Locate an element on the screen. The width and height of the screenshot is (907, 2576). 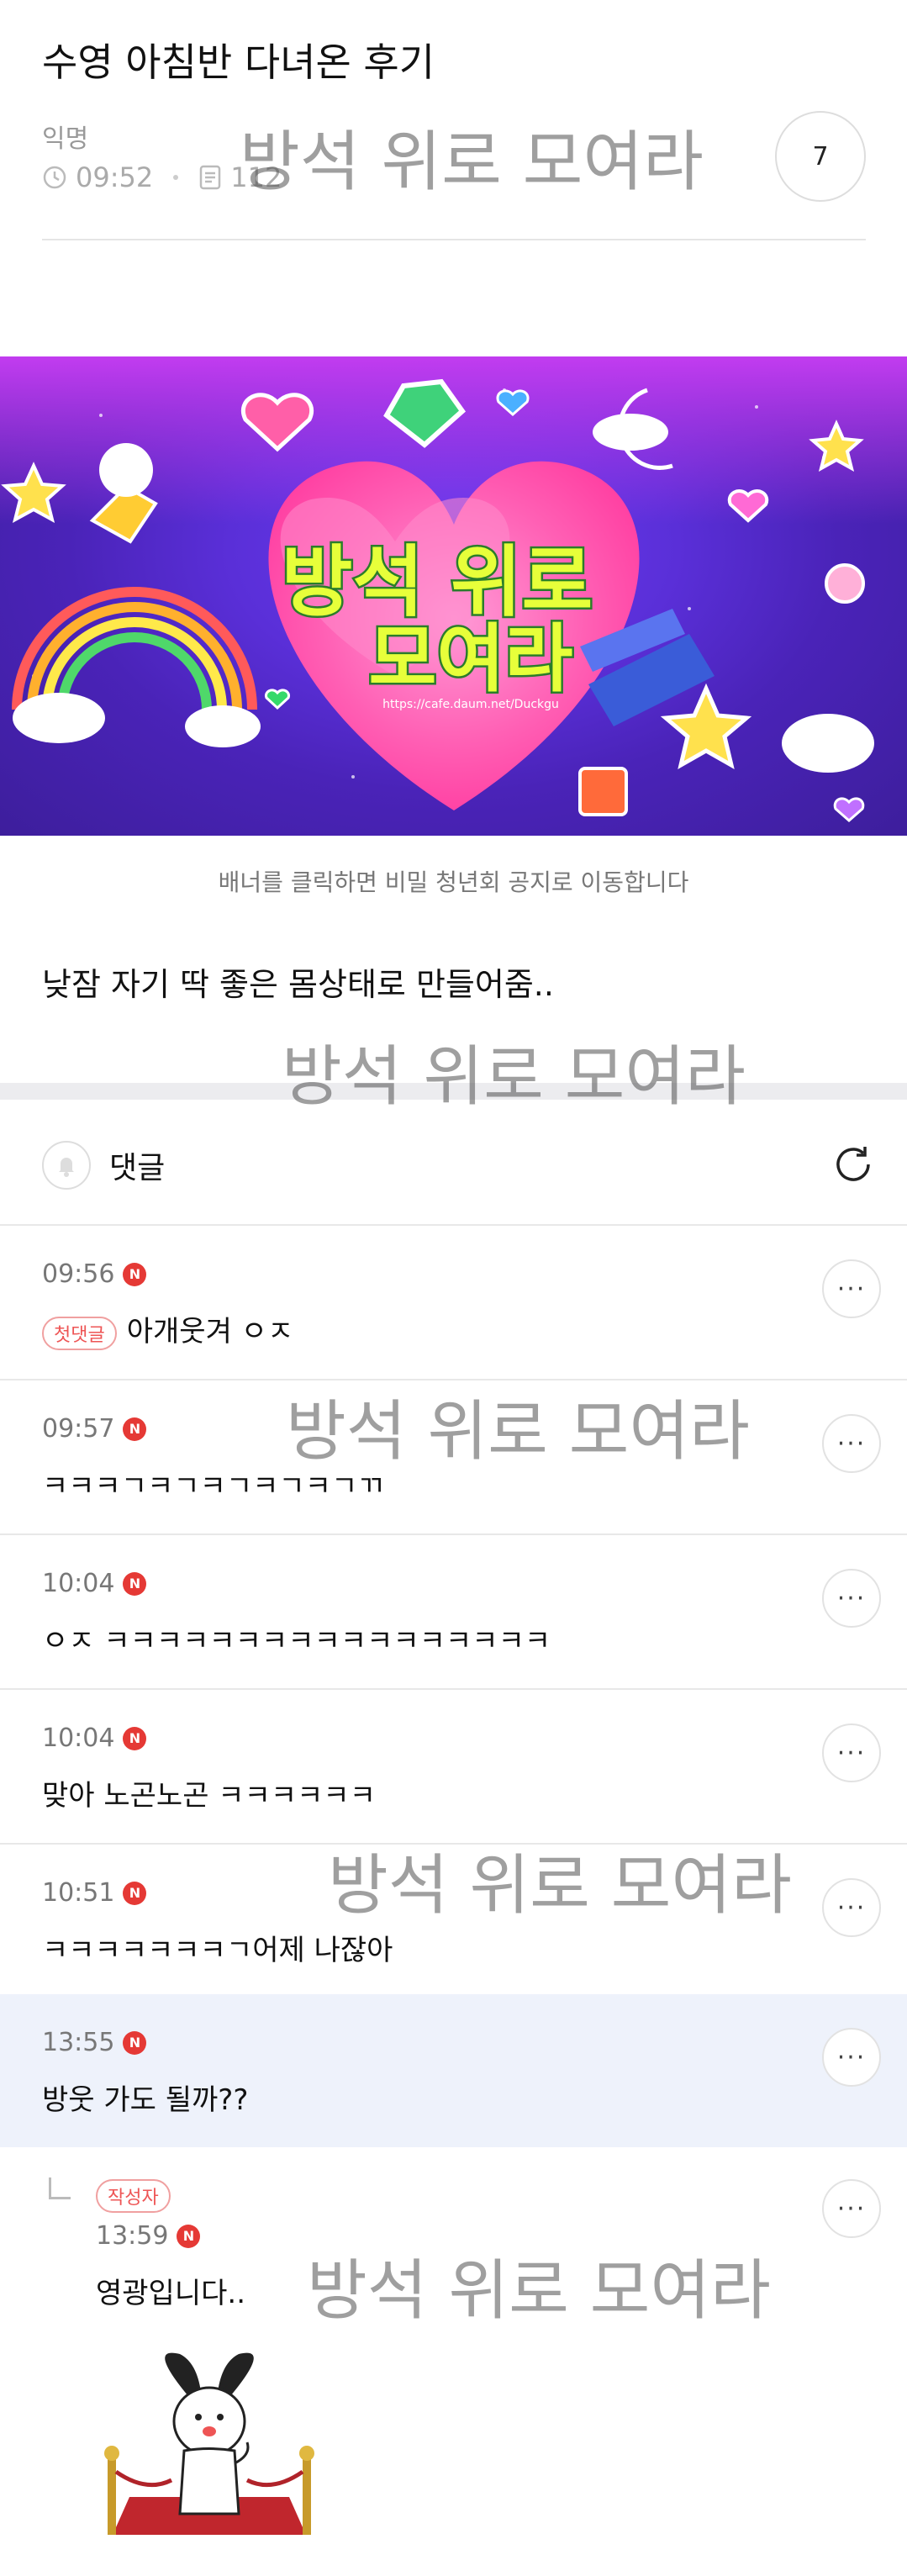
comment-text: 아개웃겨 ㅇㅈ is located at coordinates (210, 1332).